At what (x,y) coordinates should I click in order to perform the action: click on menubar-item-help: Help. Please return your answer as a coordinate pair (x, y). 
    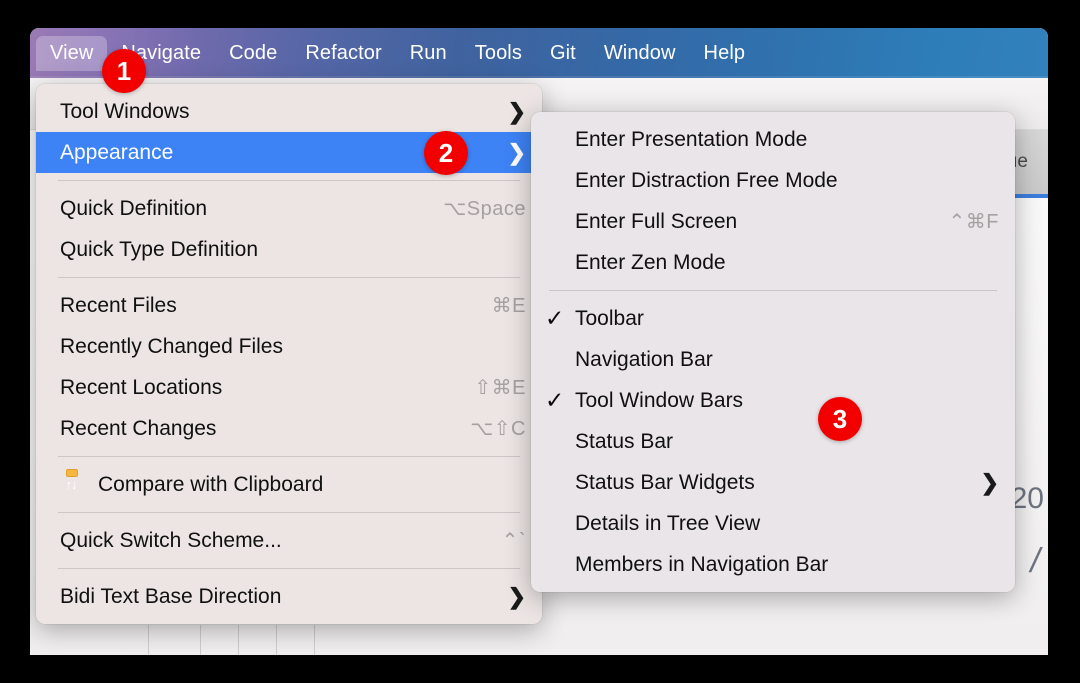
    Looking at the image, I should click on (725, 53).